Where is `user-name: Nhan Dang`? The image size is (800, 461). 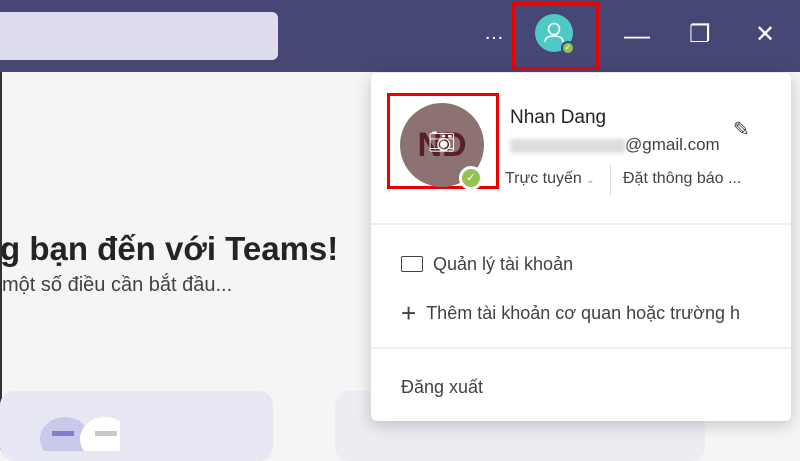 user-name: Nhan Dang is located at coordinates (558, 117).